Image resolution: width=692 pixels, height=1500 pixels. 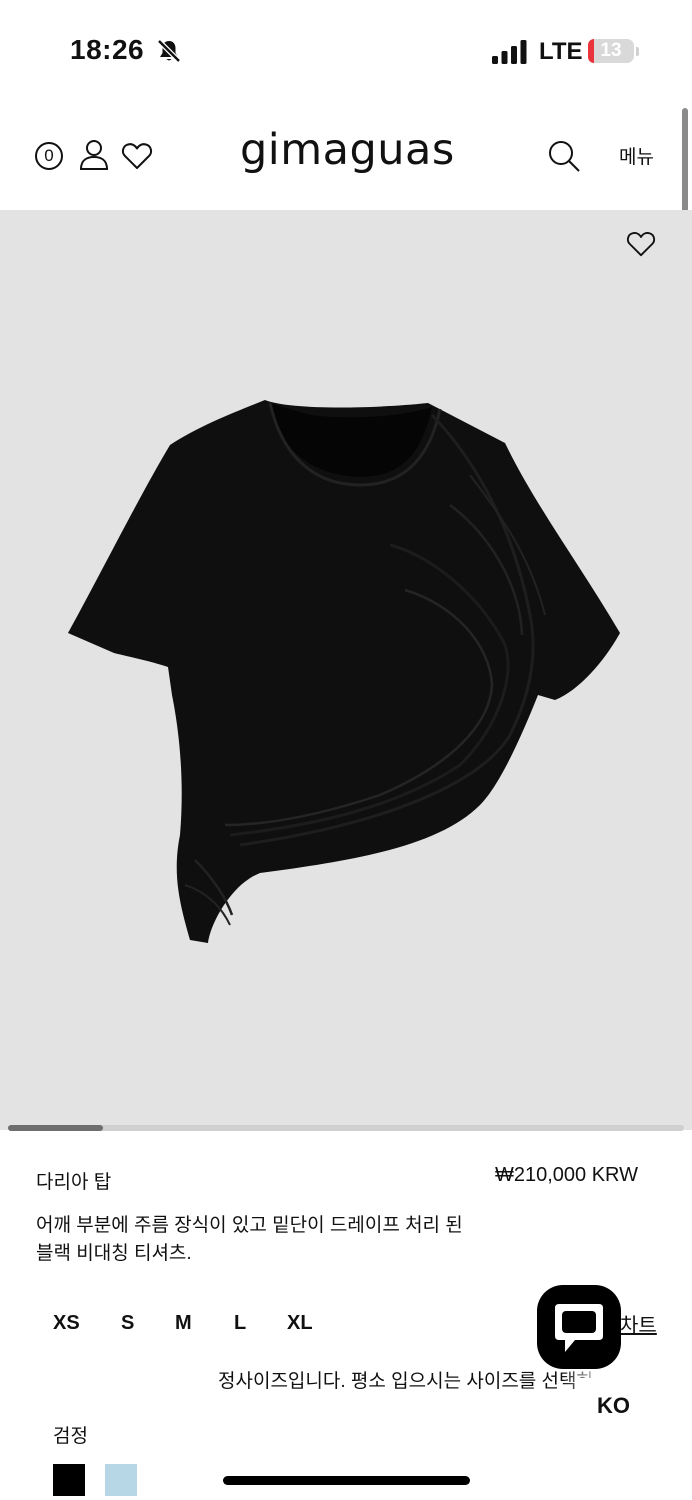 I want to click on cart-count-icon: 0, so click(x=49, y=156).